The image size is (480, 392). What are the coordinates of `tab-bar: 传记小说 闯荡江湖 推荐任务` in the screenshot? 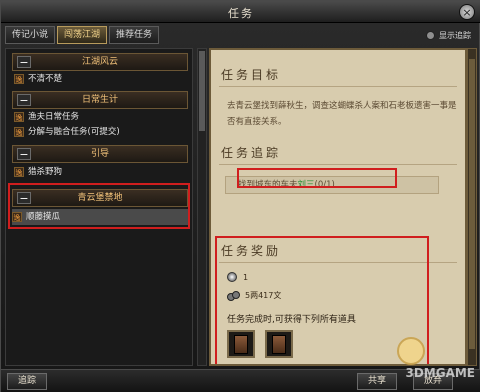 It's located at (82, 36).